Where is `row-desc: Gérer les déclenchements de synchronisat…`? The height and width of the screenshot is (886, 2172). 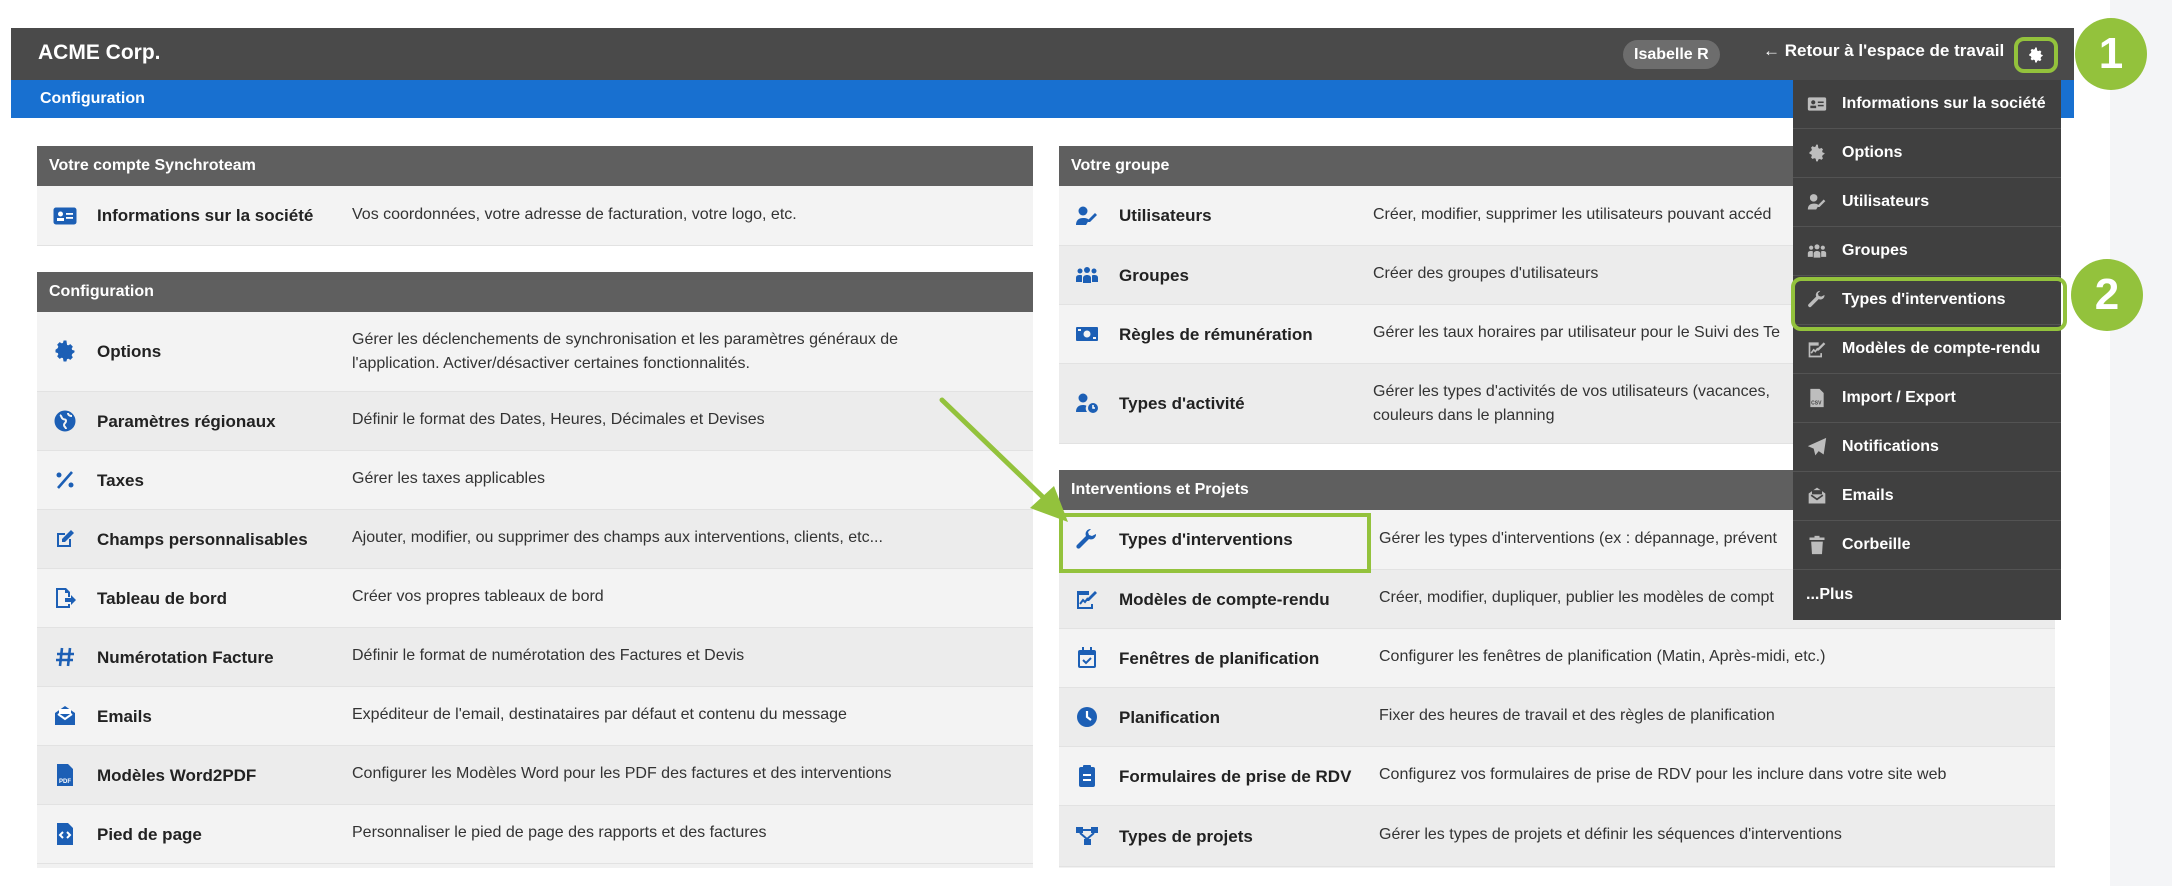 row-desc: Gérer les déclenchements de synchronisat… is located at coordinates (625, 351).